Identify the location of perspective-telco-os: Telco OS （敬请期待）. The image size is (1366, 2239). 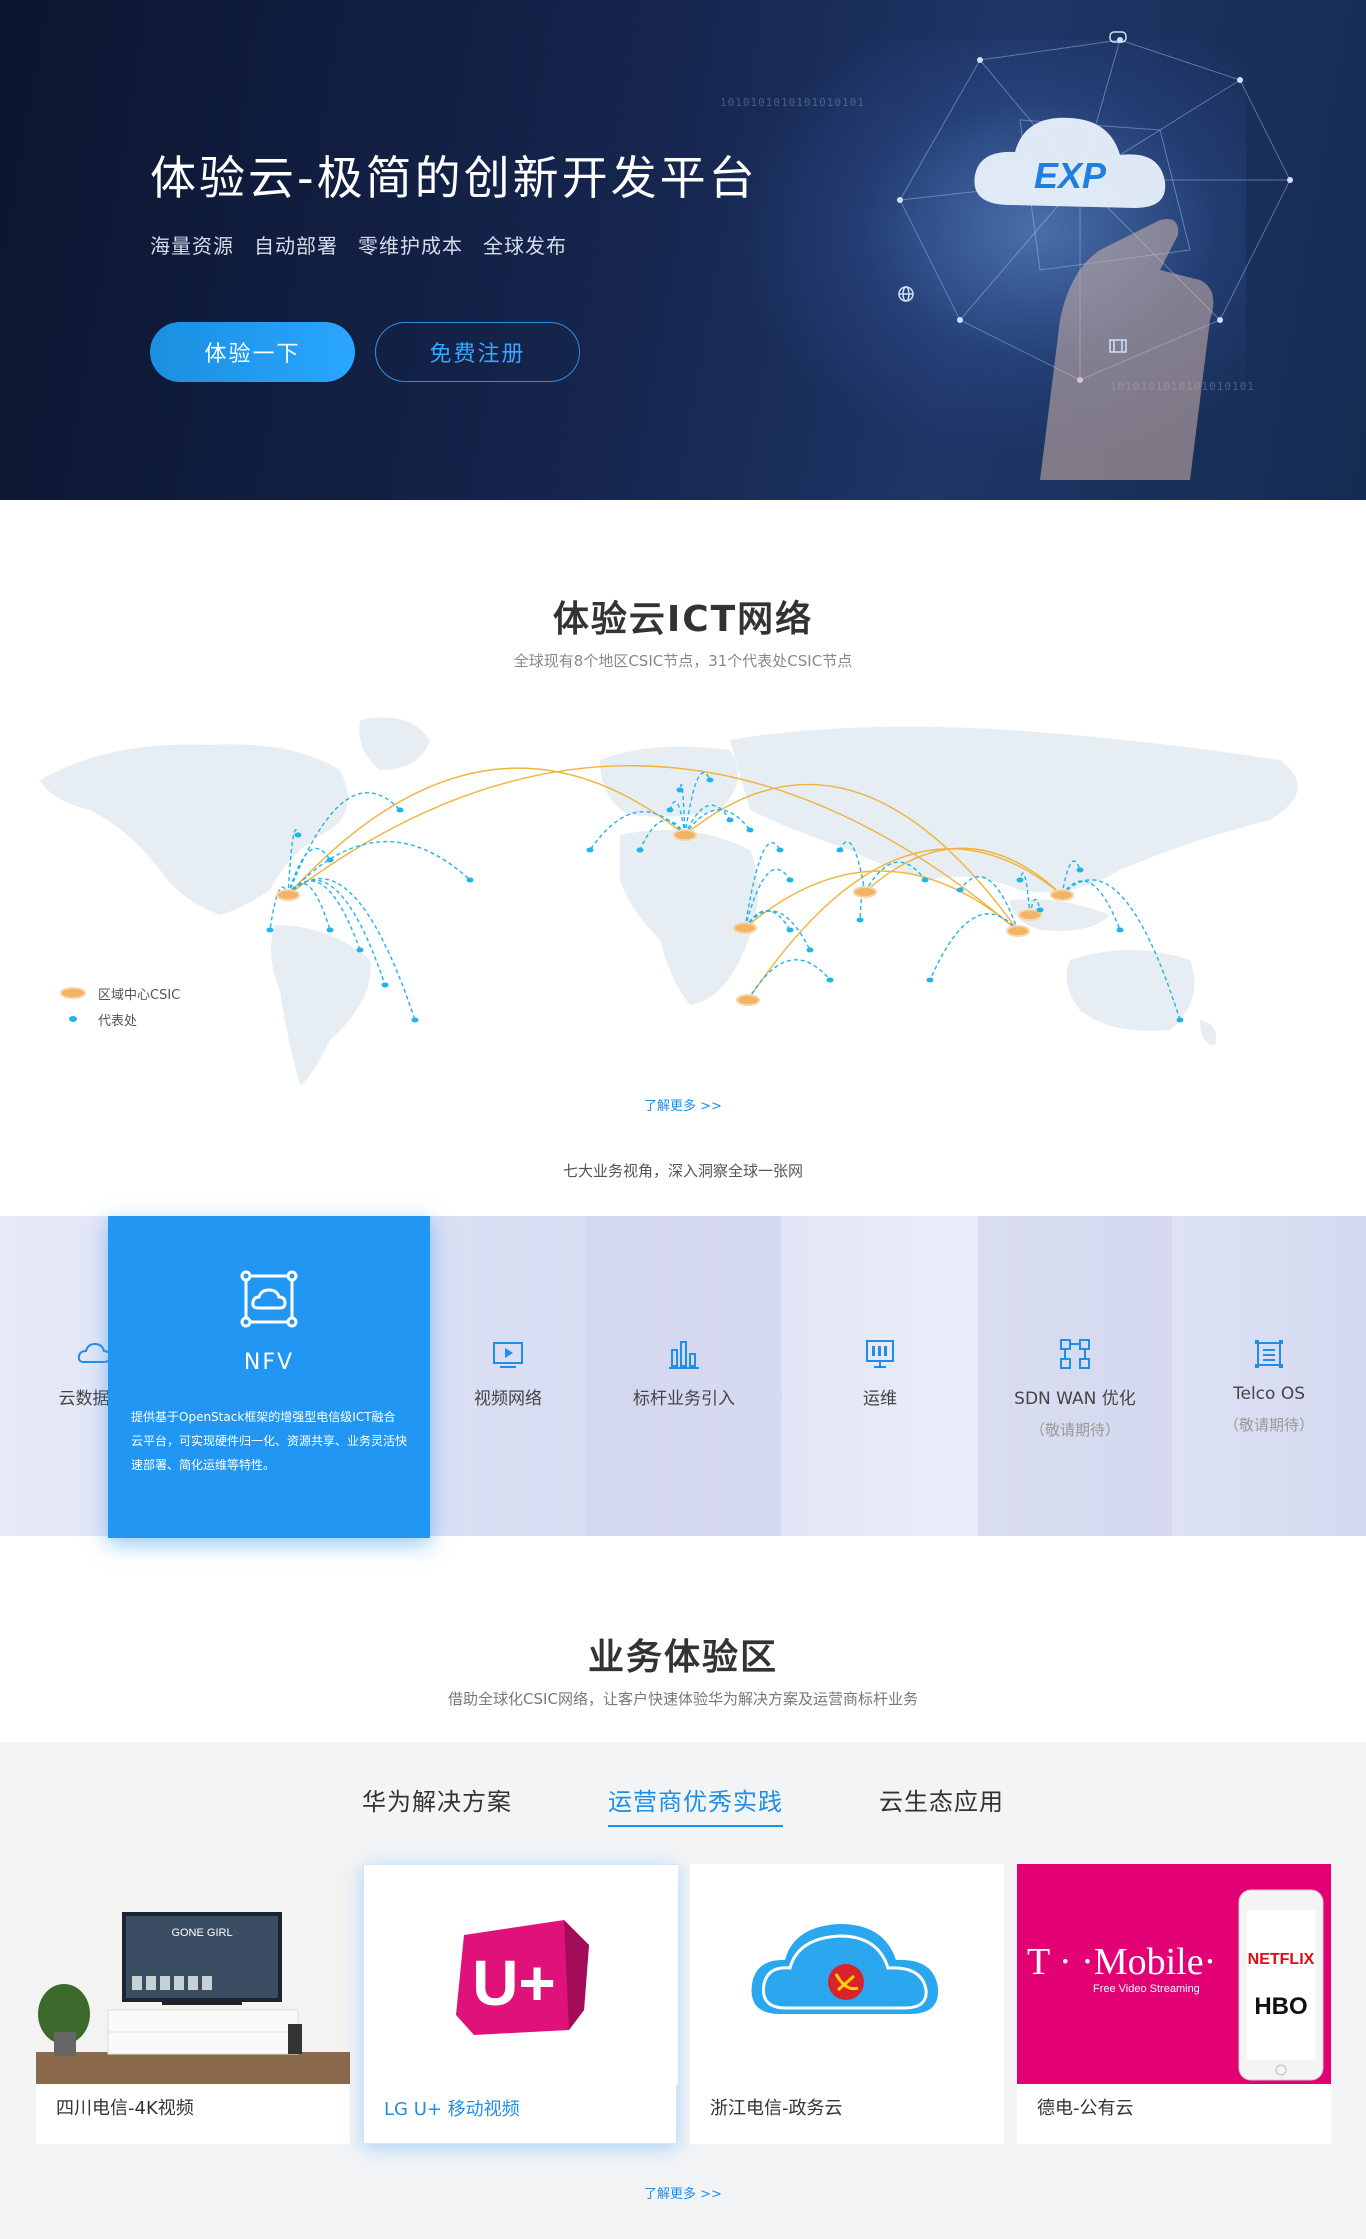
(1269, 1376).